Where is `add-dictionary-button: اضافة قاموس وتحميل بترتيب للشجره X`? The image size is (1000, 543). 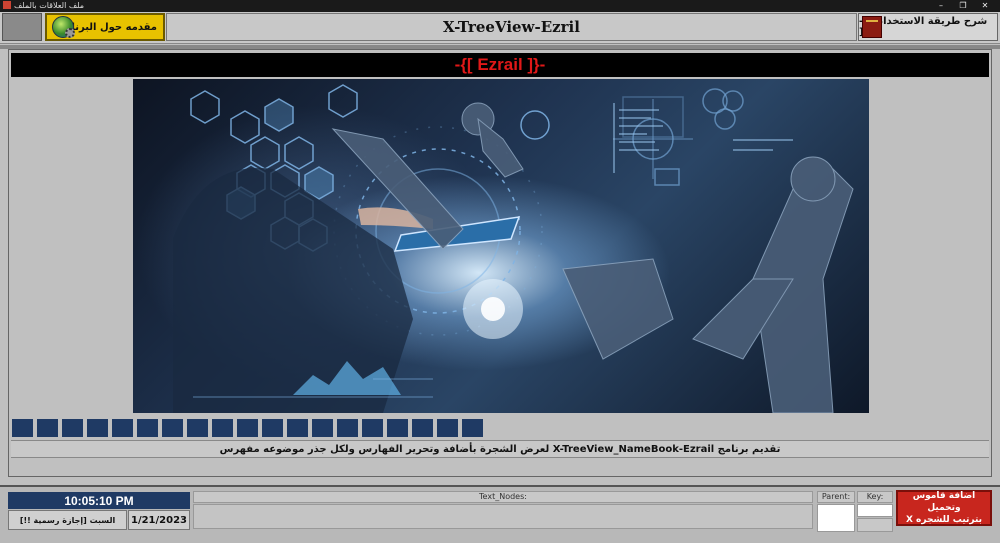
add-dictionary-button: اضافة قاموس وتحميل بترتيب للشجره X is located at coordinates (944, 508).